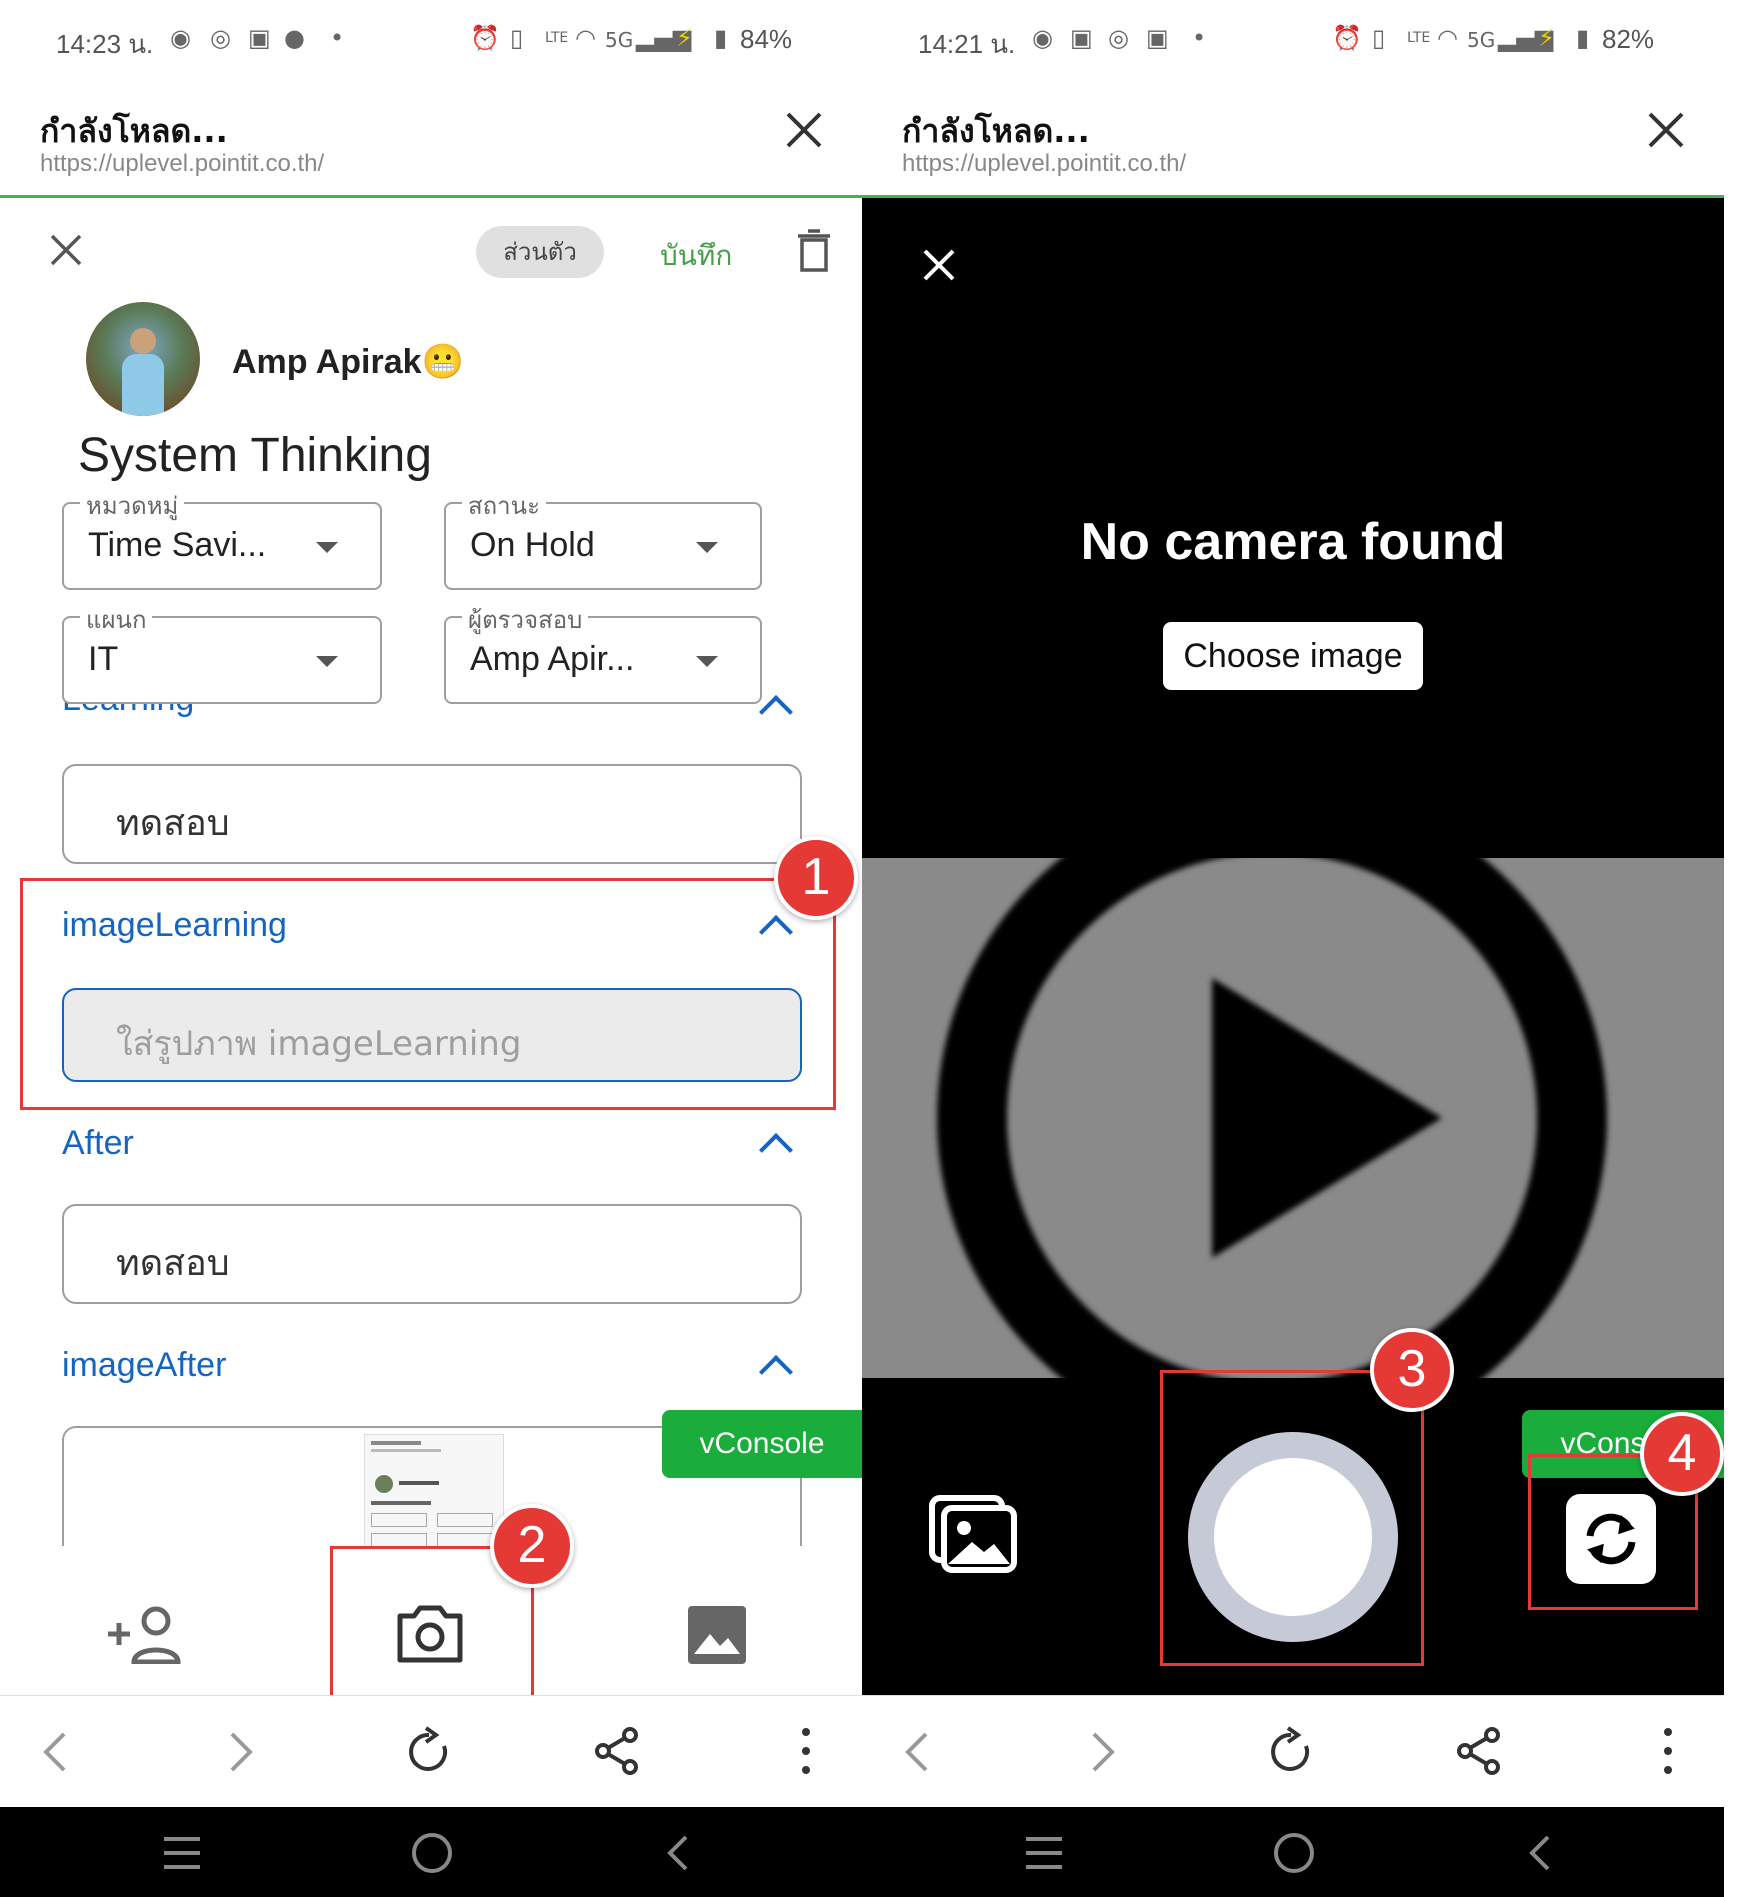  Describe the element at coordinates (603, 538) in the screenshot. I see `status-select: สถานะ On Hold` at that location.